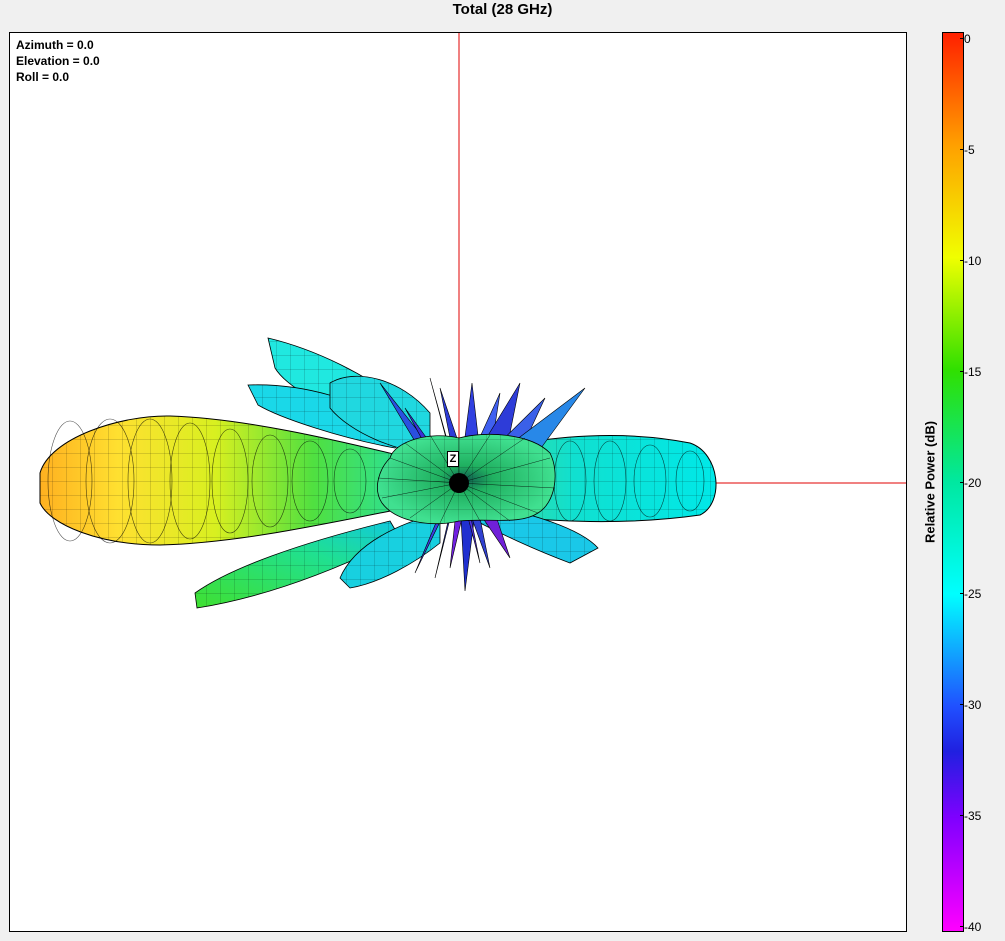 This screenshot has height=941, width=1005. I want to click on elevation-readout: Elevation = 0.0, so click(58, 61).